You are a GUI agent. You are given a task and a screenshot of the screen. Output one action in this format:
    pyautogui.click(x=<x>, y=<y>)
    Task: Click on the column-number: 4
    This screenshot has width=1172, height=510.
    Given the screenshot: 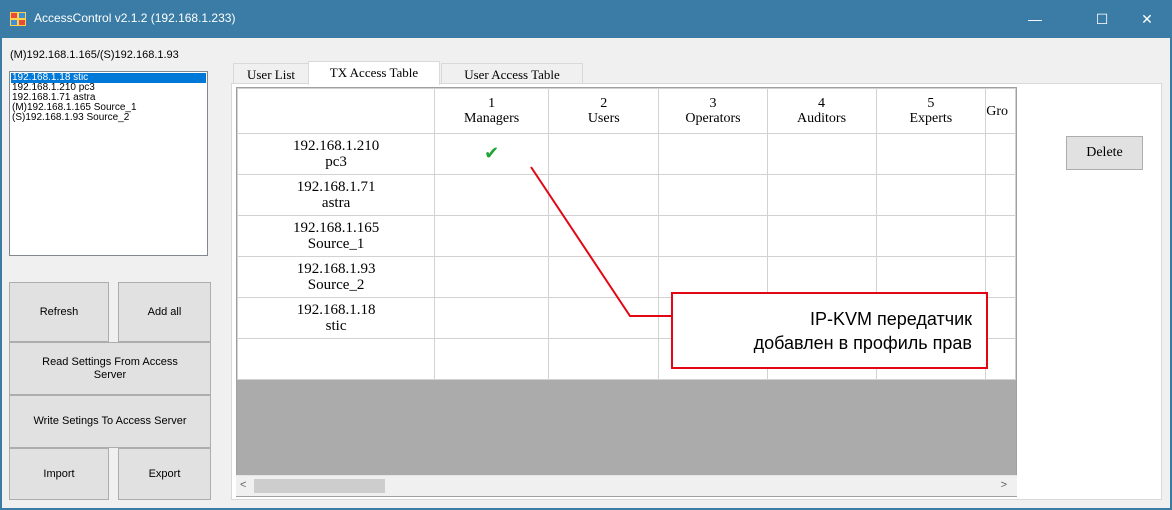 What is the action you would take?
    pyautogui.click(x=822, y=103)
    